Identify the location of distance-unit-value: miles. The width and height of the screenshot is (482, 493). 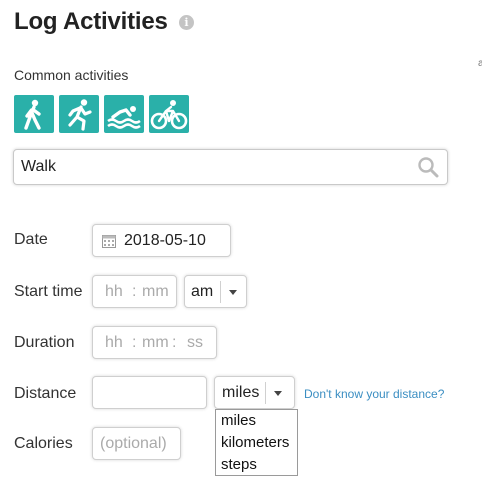
(241, 392).